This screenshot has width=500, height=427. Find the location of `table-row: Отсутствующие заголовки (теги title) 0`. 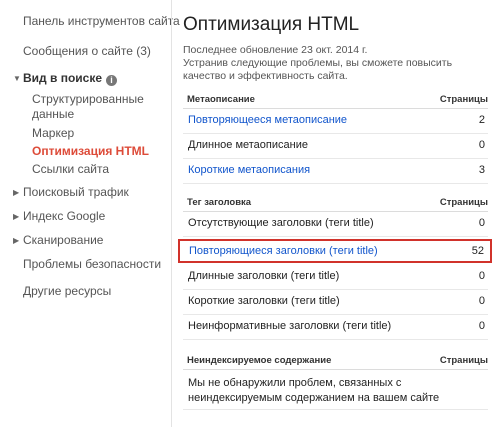

table-row: Отсутствующие заголовки (теги title) 0 is located at coordinates (335, 224).